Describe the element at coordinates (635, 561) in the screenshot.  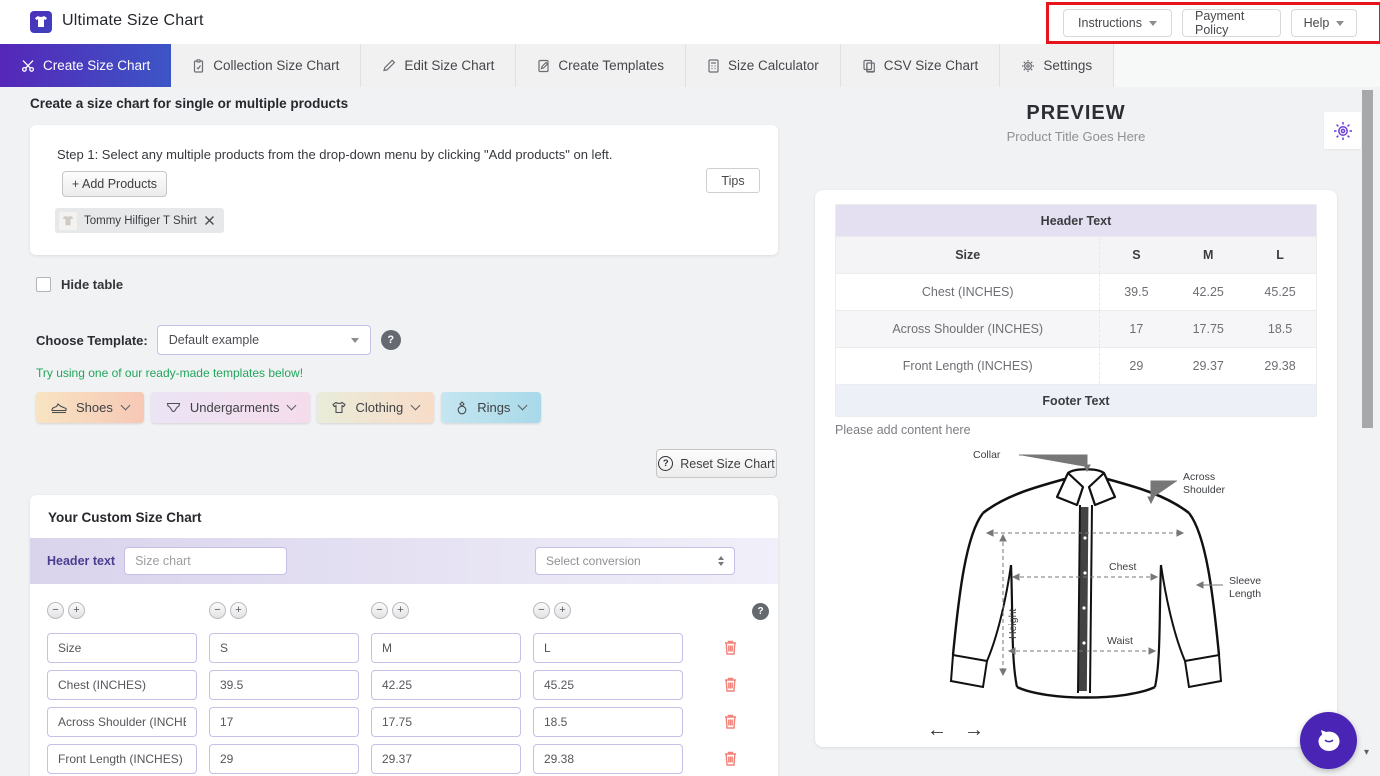
I see `conversion-select: Select conversion` at that location.